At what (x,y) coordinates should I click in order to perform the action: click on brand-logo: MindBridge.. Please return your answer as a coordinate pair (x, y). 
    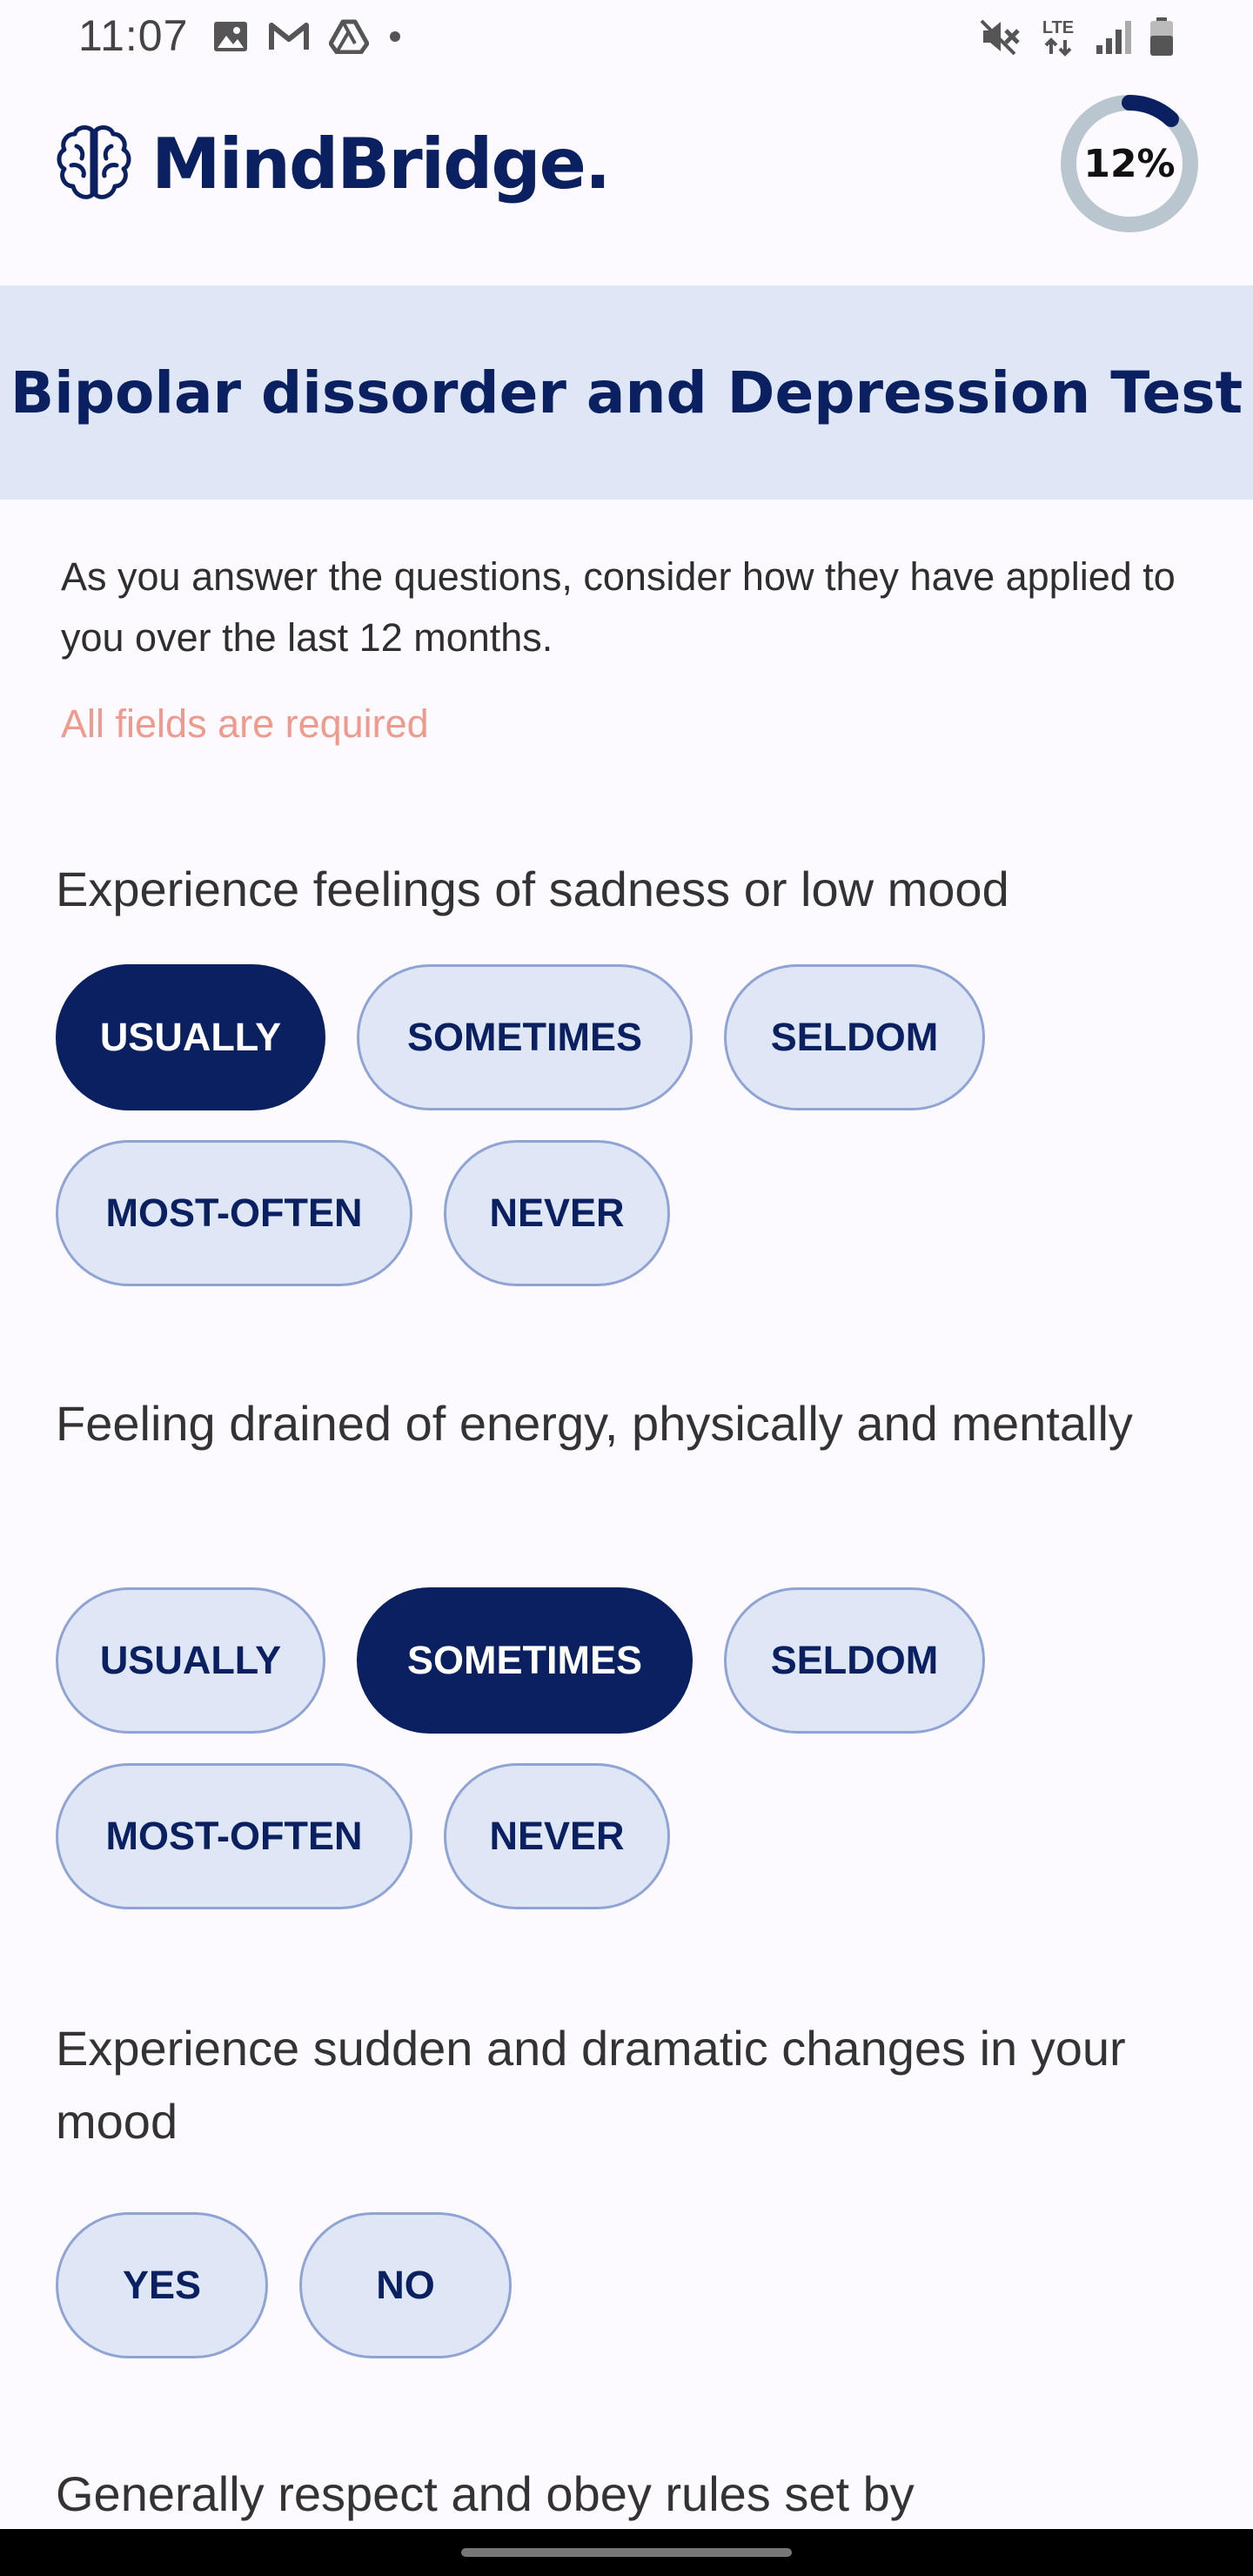
    Looking at the image, I should click on (331, 163).